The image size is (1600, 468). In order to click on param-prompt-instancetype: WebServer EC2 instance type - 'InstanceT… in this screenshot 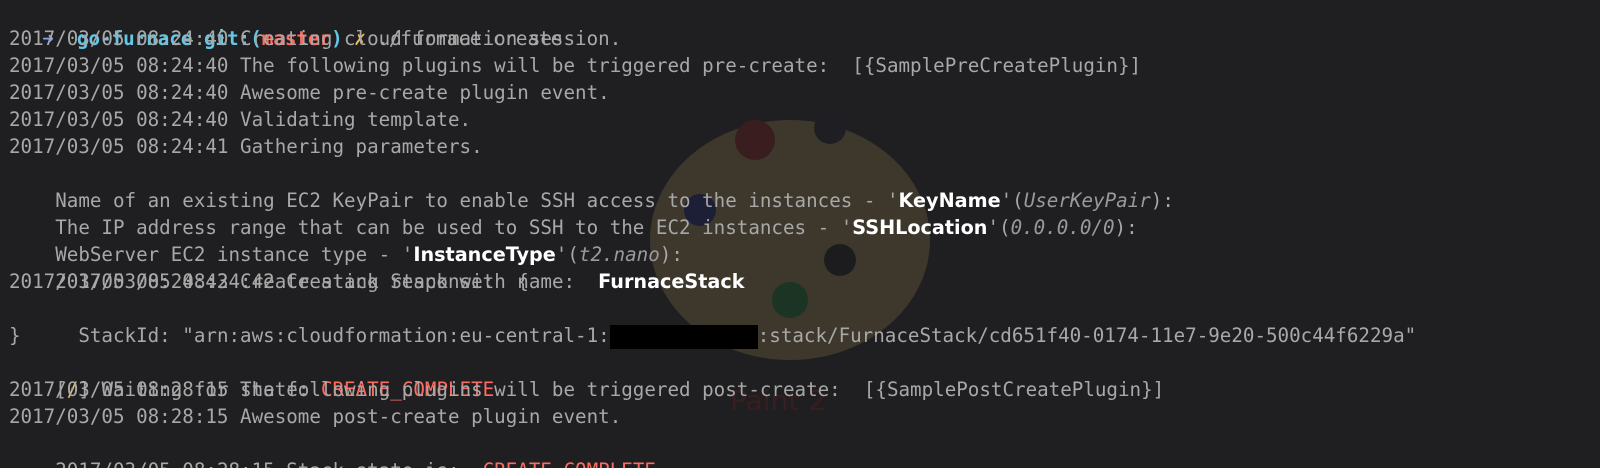, I will do `click(346, 240)`.